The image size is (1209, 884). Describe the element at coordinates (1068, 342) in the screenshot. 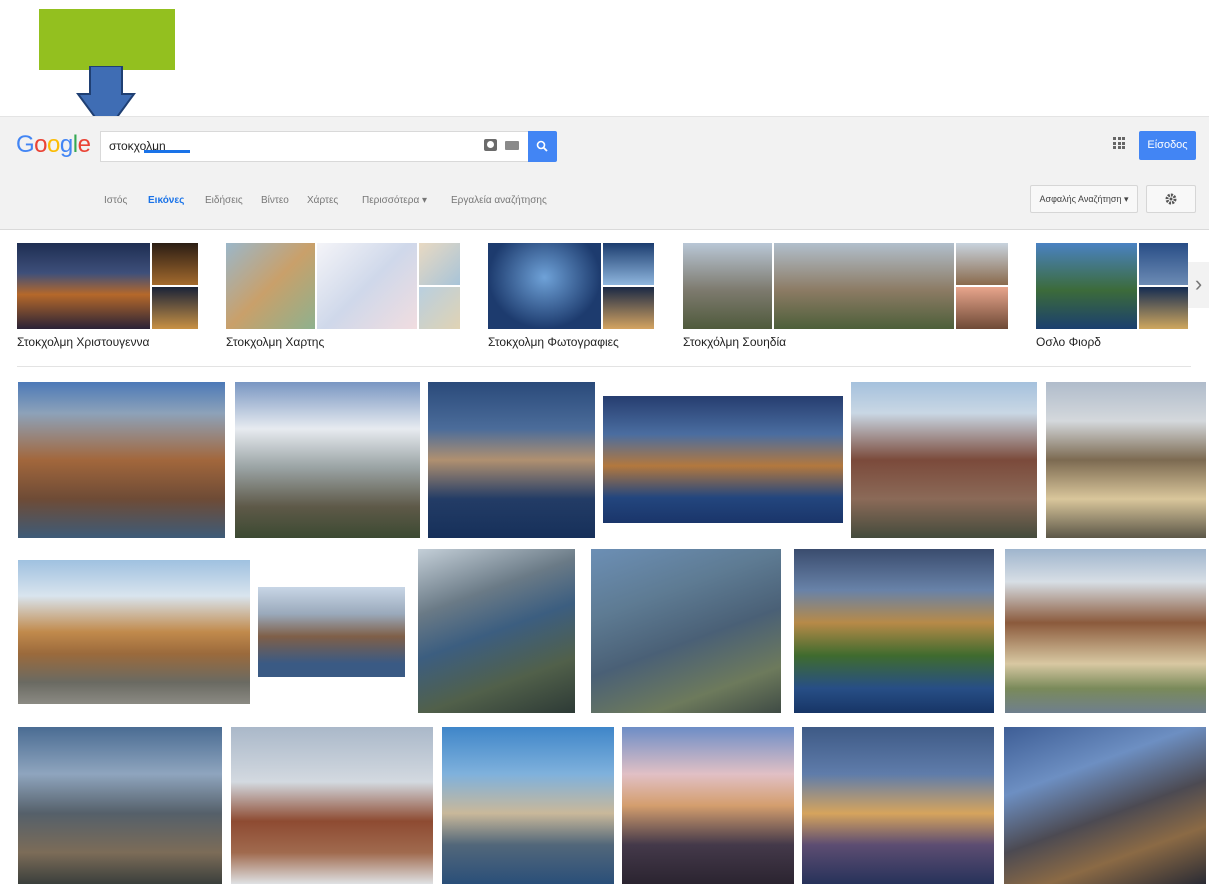

I see `related-label: Οσλο Φιορδ` at that location.